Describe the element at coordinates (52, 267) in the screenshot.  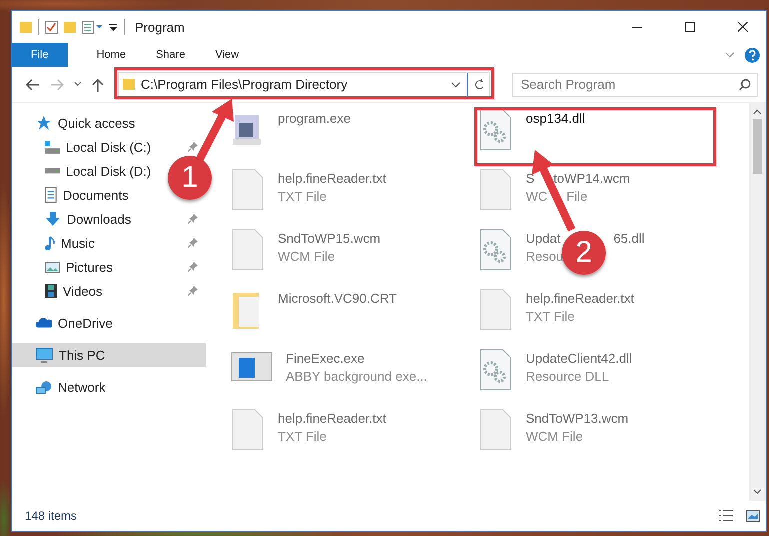
I see `picture-icon` at that location.